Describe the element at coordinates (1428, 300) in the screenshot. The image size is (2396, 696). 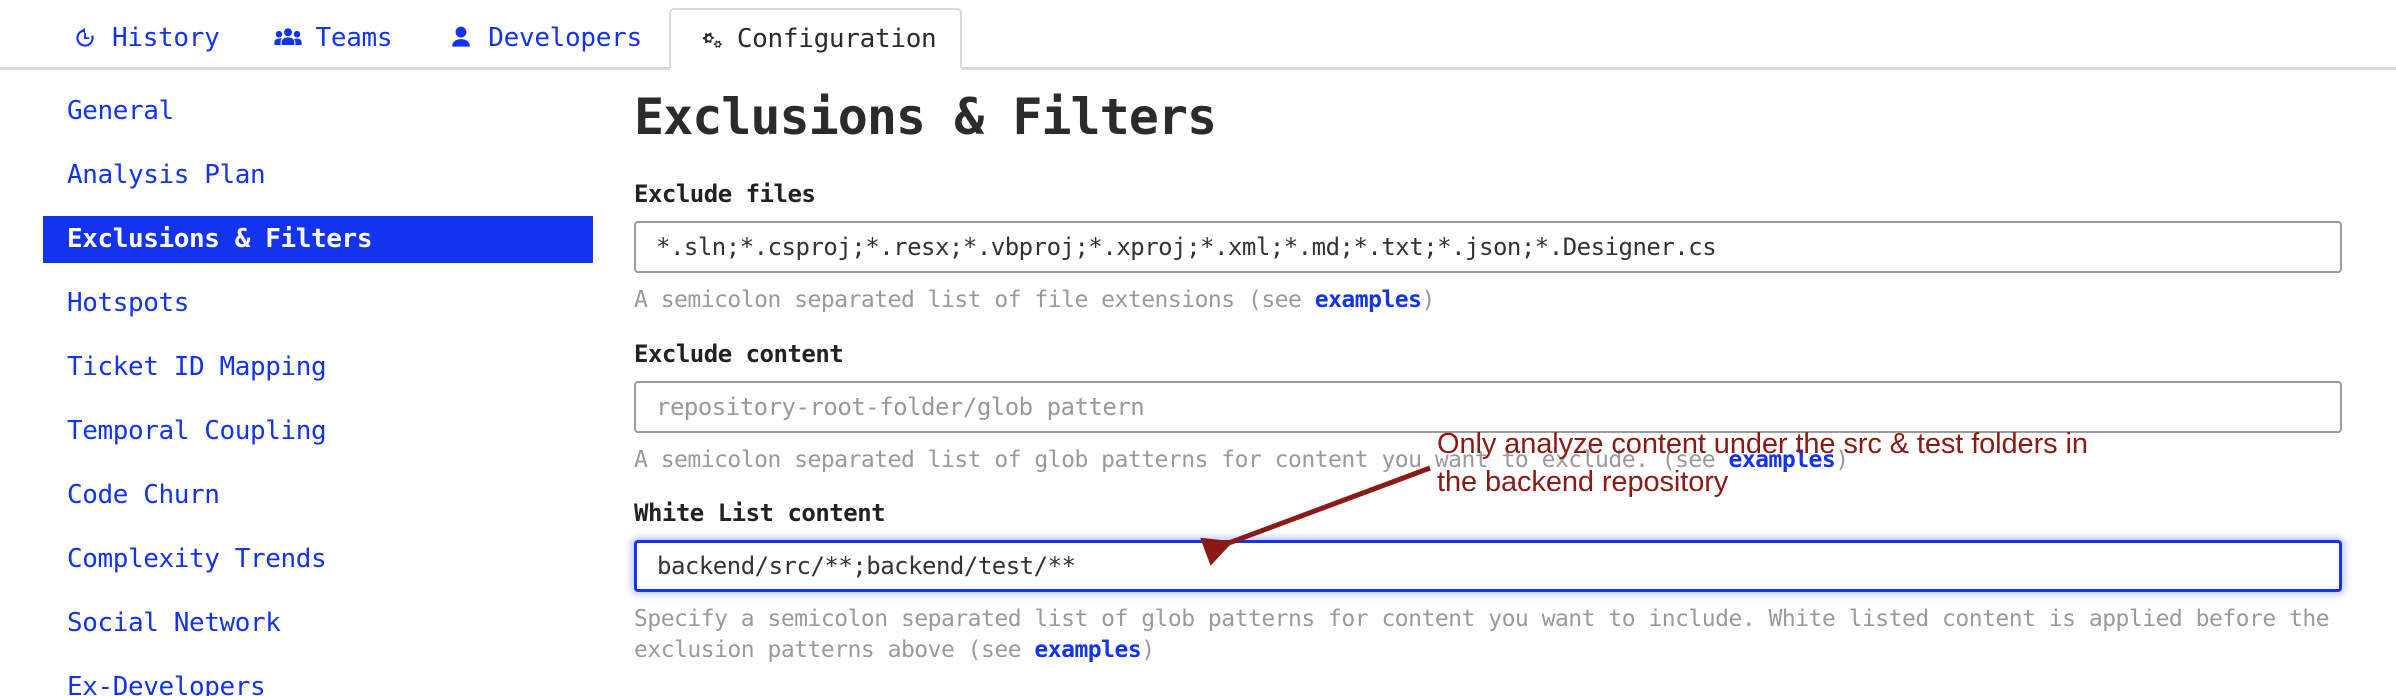
I see `exclude-files-help-suffix: )` at that location.